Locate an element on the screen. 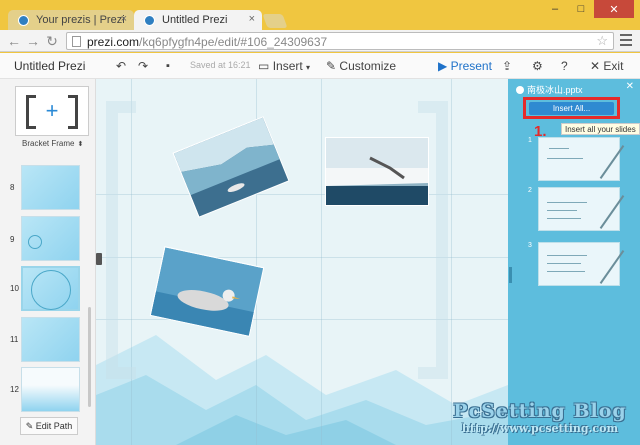  slide-thumbnail-selected is located at coordinates (50, 288).